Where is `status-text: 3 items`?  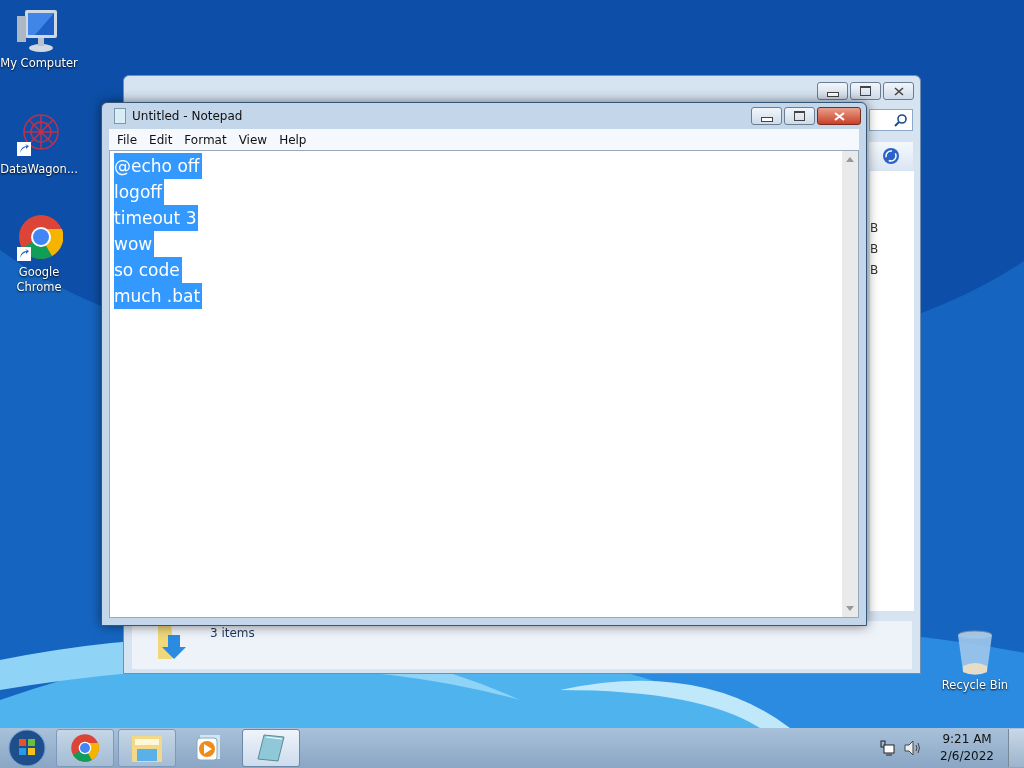
status-text: 3 items is located at coordinates (232, 634).